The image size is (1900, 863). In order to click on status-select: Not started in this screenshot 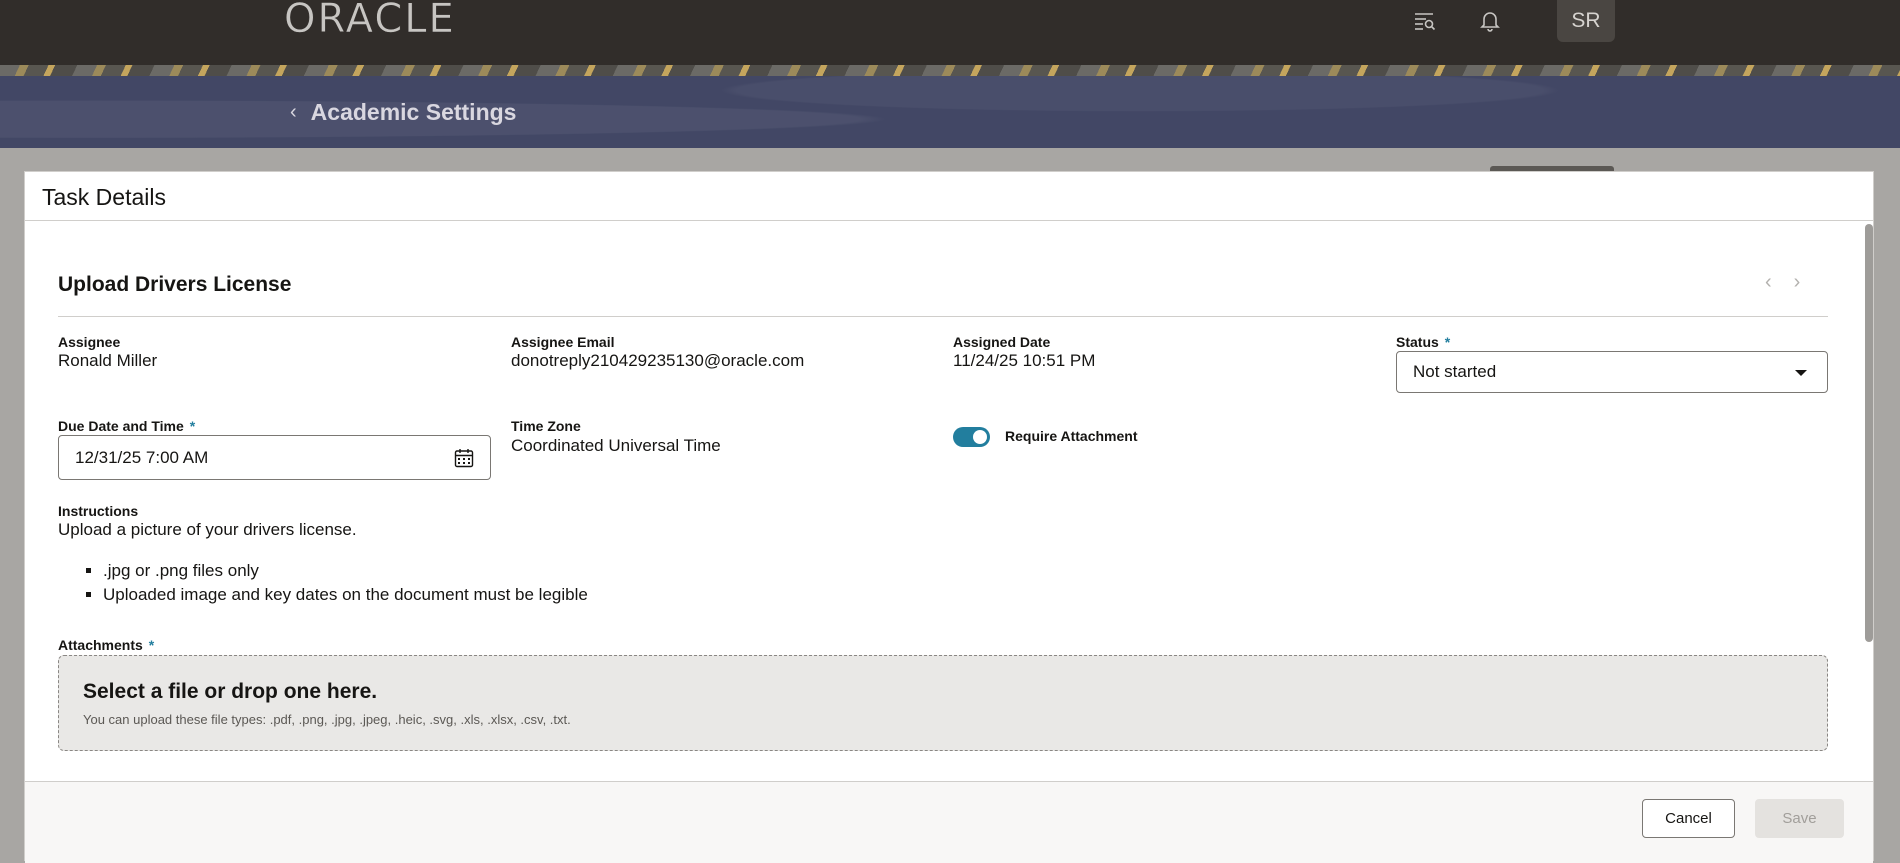, I will do `click(1612, 372)`.